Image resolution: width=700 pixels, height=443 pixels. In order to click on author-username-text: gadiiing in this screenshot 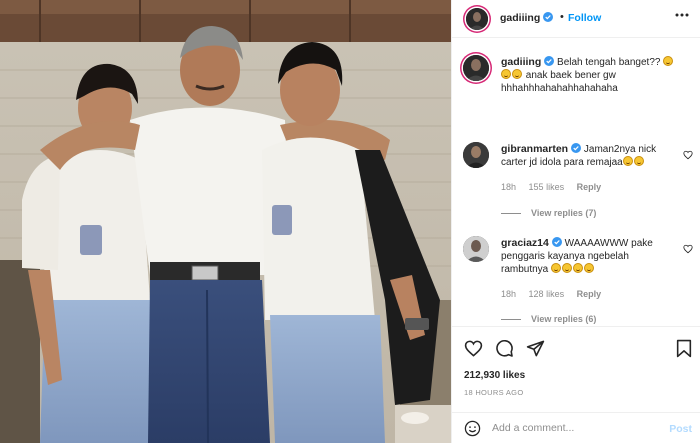, I will do `click(520, 18)`.